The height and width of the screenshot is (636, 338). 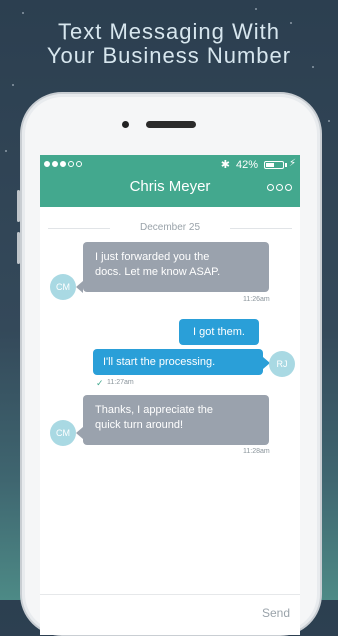 I want to click on message-bubble-outgoing: I'll start the processing., so click(x=178, y=362).